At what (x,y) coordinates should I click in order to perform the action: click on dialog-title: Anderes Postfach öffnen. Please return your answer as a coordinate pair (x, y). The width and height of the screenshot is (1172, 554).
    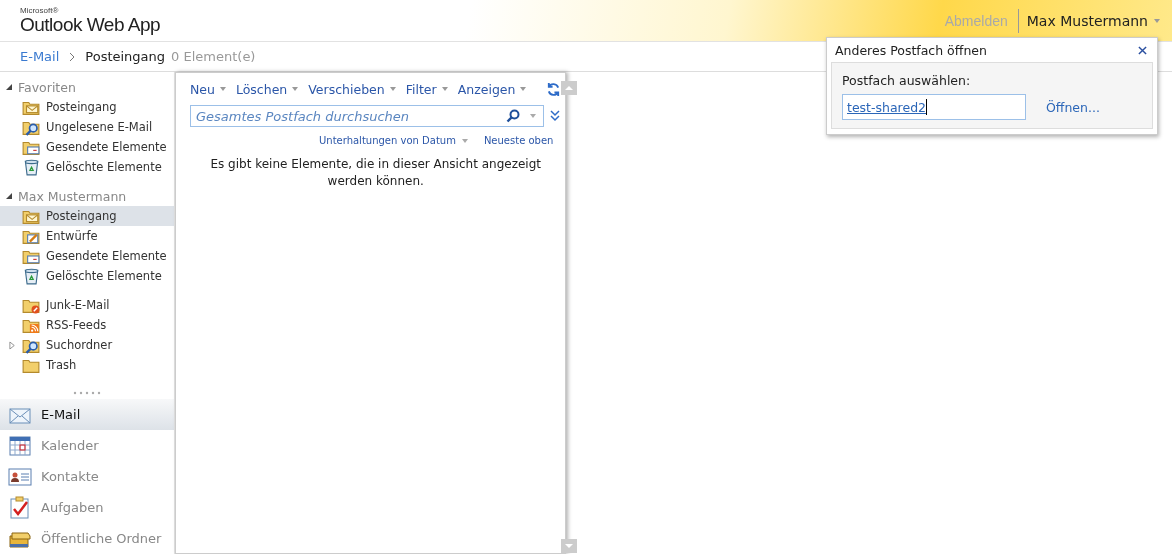
    Looking at the image, I should click on (911, 50).